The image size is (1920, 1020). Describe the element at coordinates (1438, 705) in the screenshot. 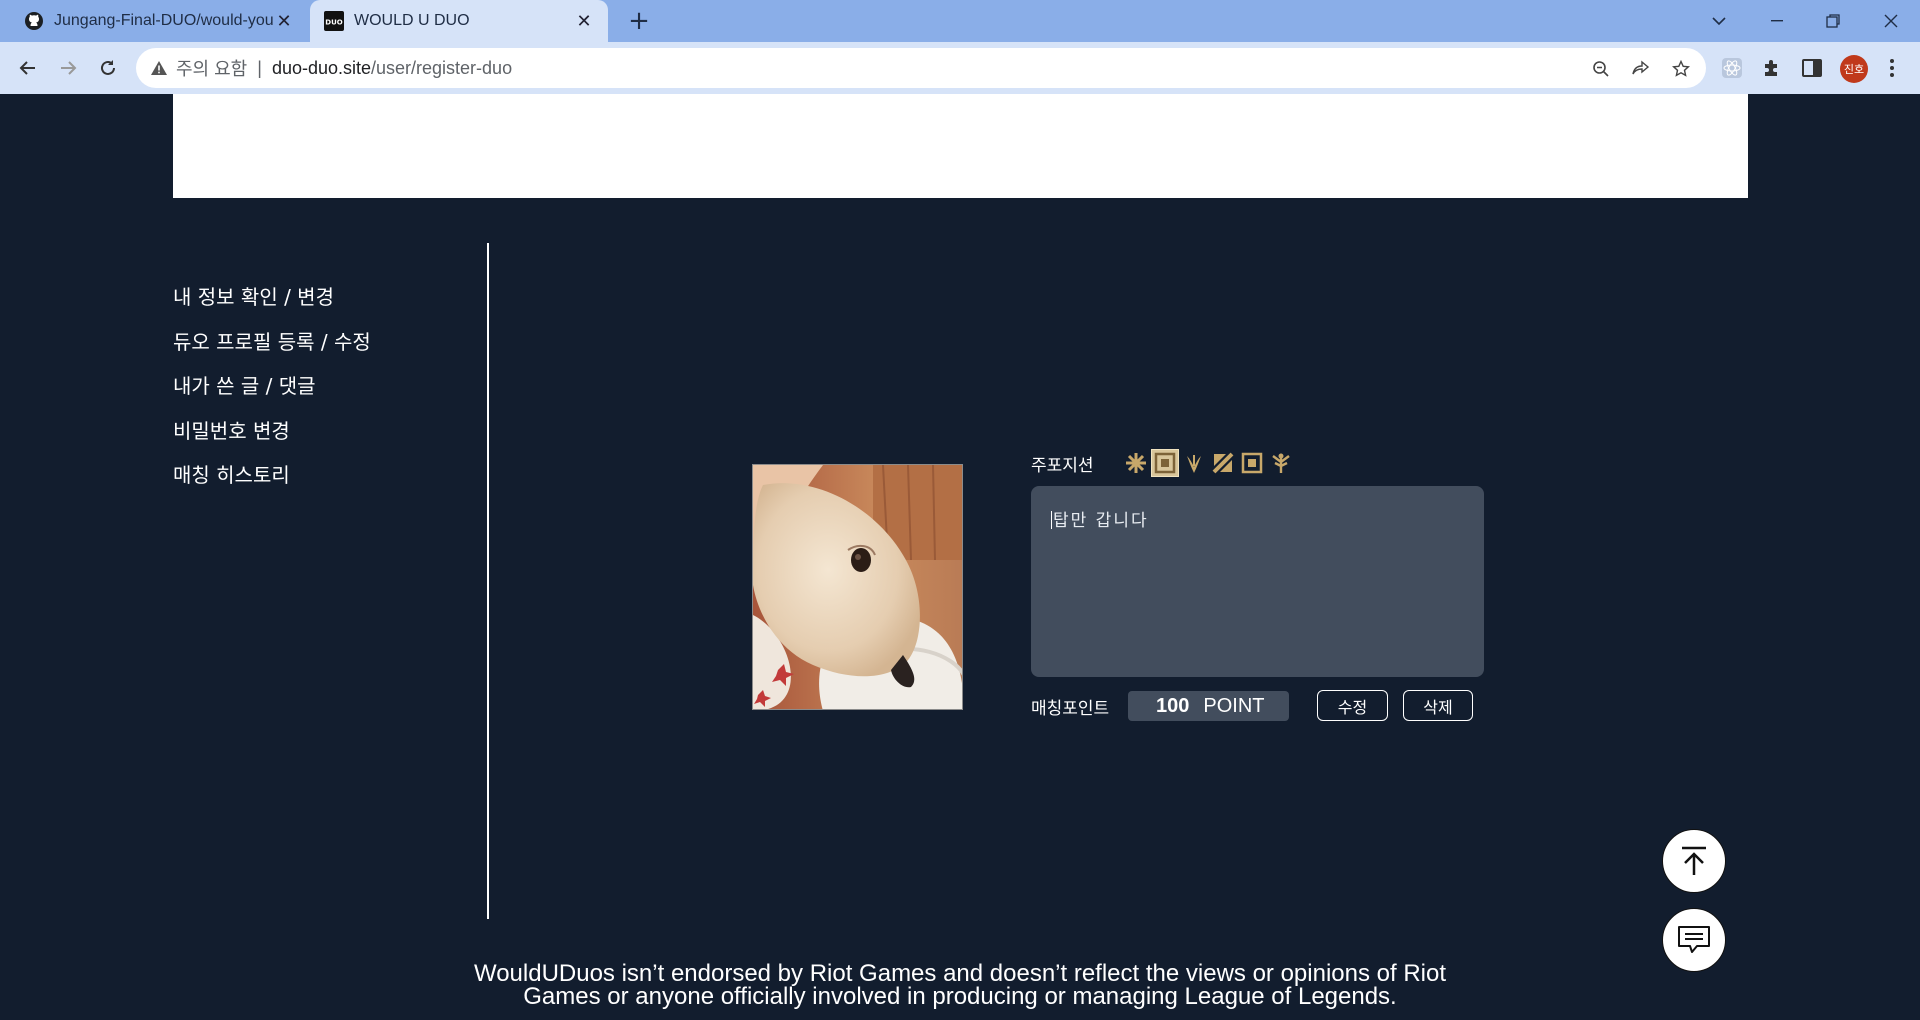

I see `delete-profile-button: 삭제` at that location.